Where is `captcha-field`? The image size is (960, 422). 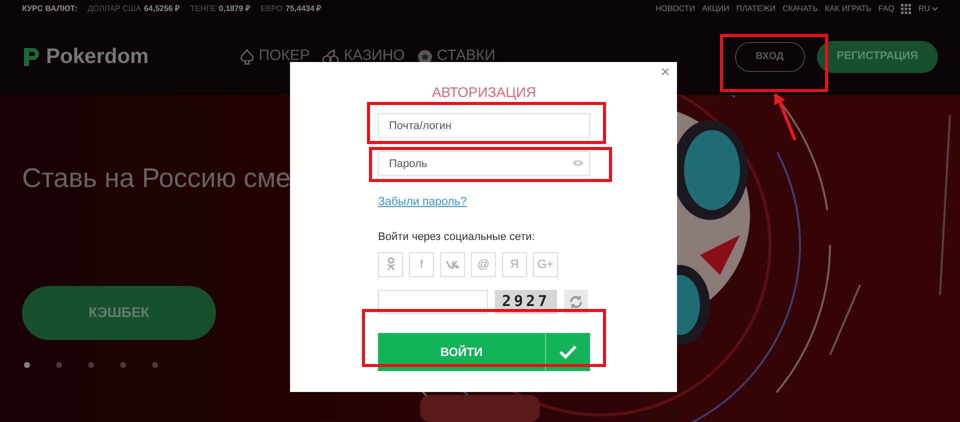 captcha-field is located at coordinates (433, 302).